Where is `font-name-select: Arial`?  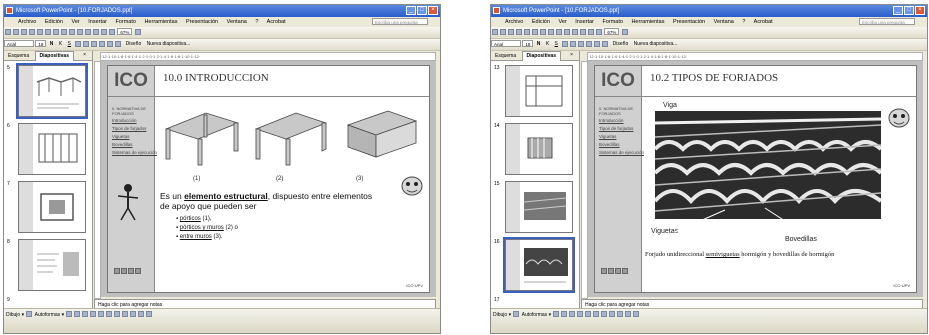 font-name-select: Arial is located at coordinates (19, 43).